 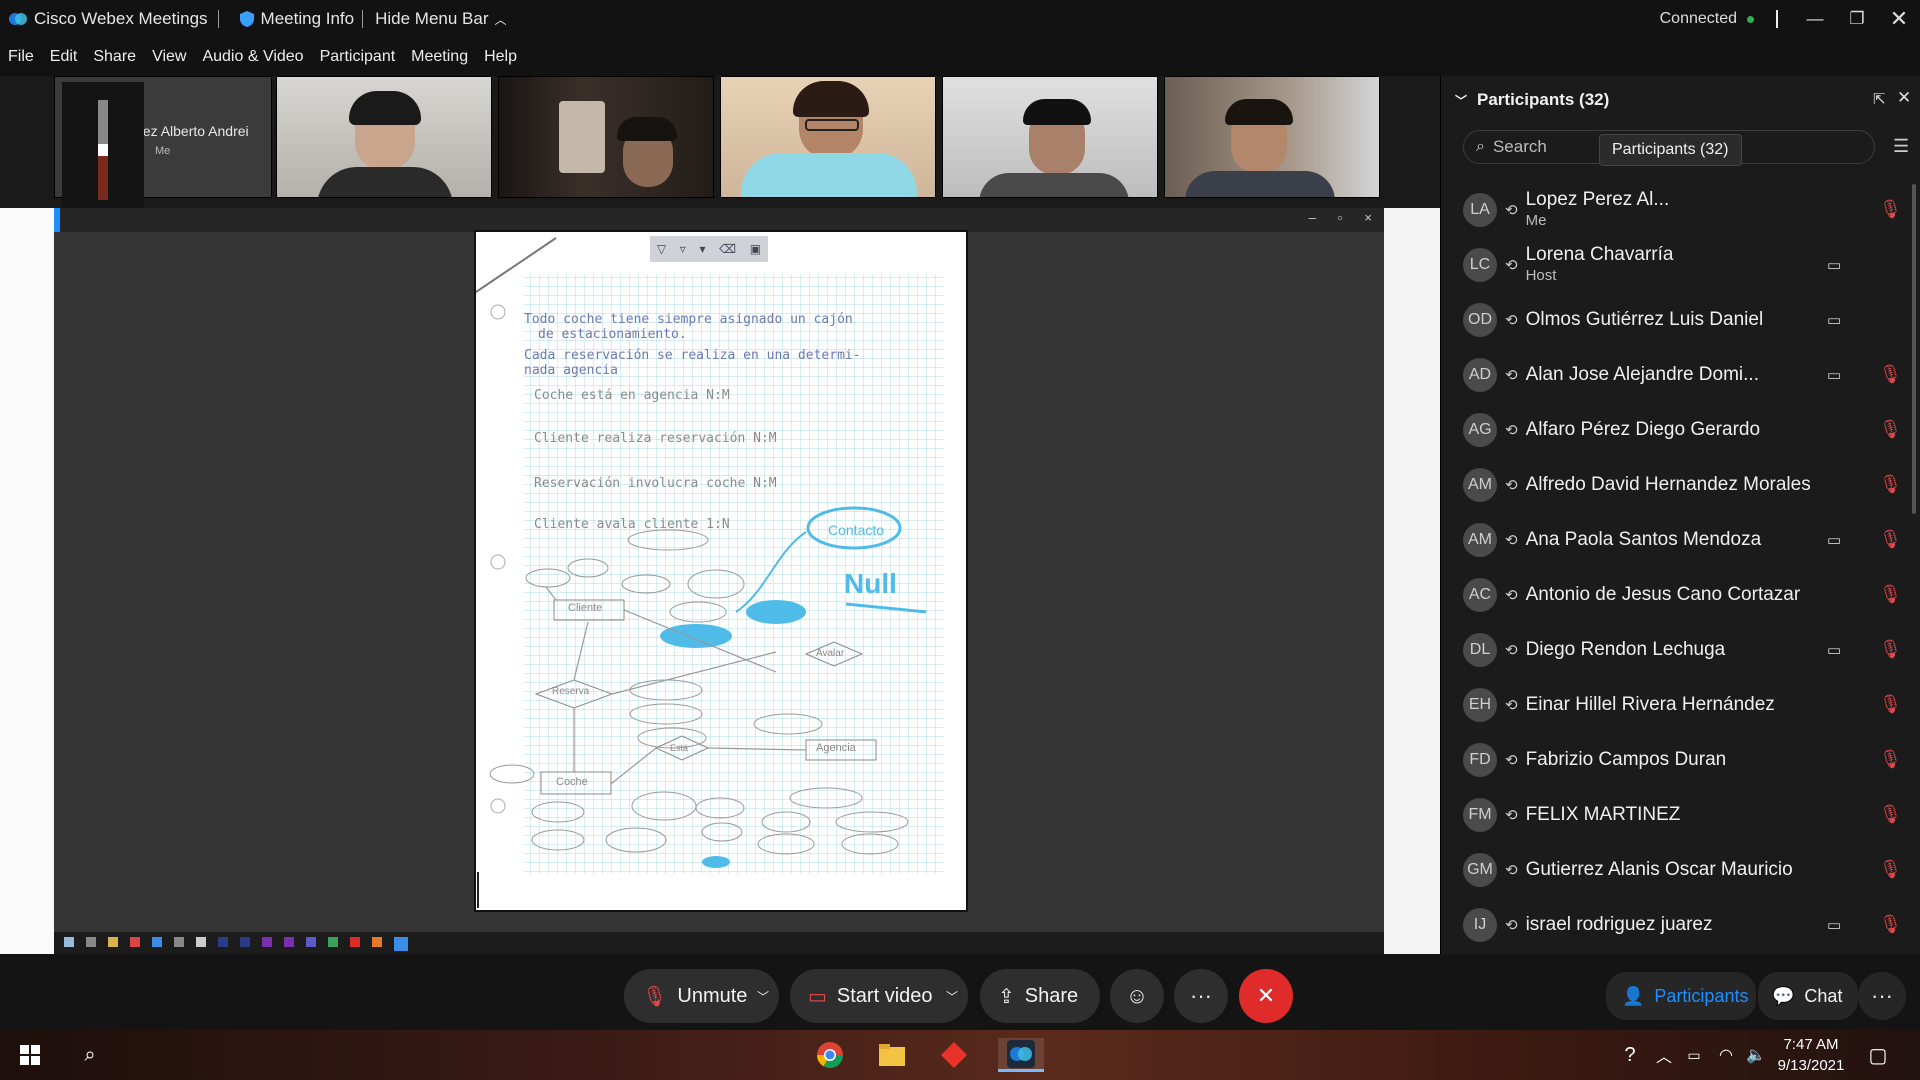 I want to click on chrome-icon, so click(x=830, y=1055).